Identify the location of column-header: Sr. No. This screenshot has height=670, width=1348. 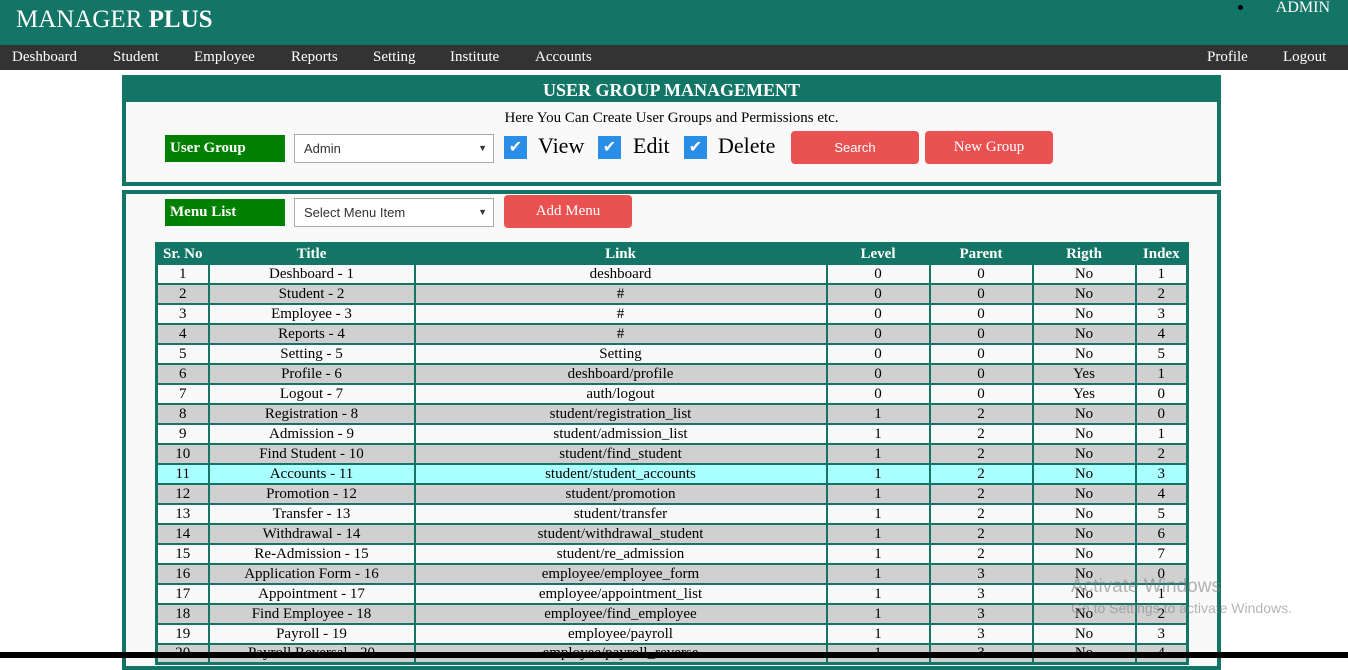
(182, 253).